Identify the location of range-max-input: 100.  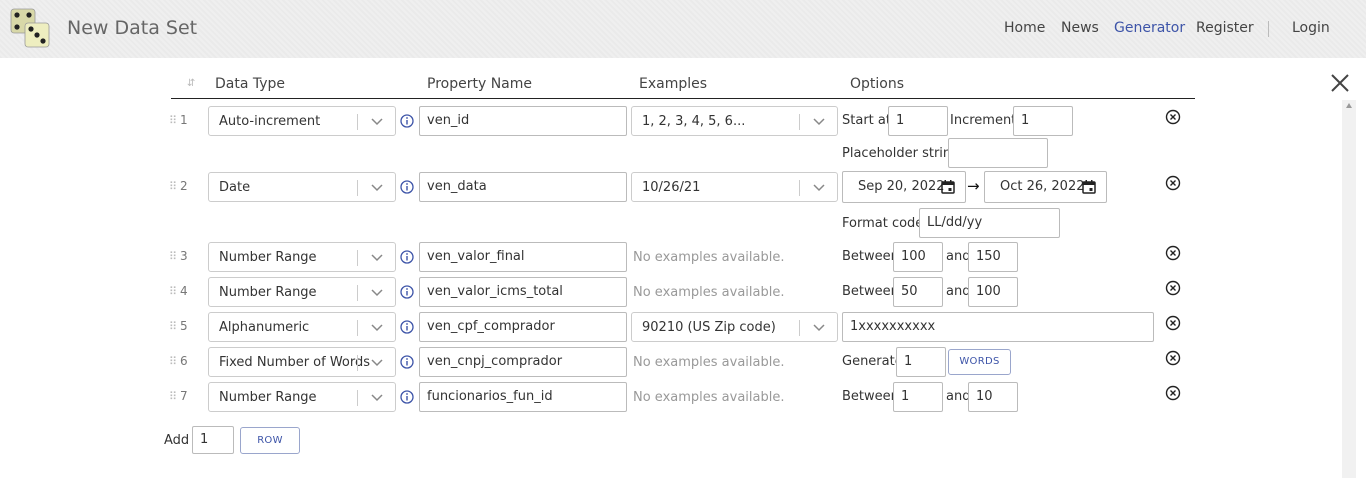
(993, 292).